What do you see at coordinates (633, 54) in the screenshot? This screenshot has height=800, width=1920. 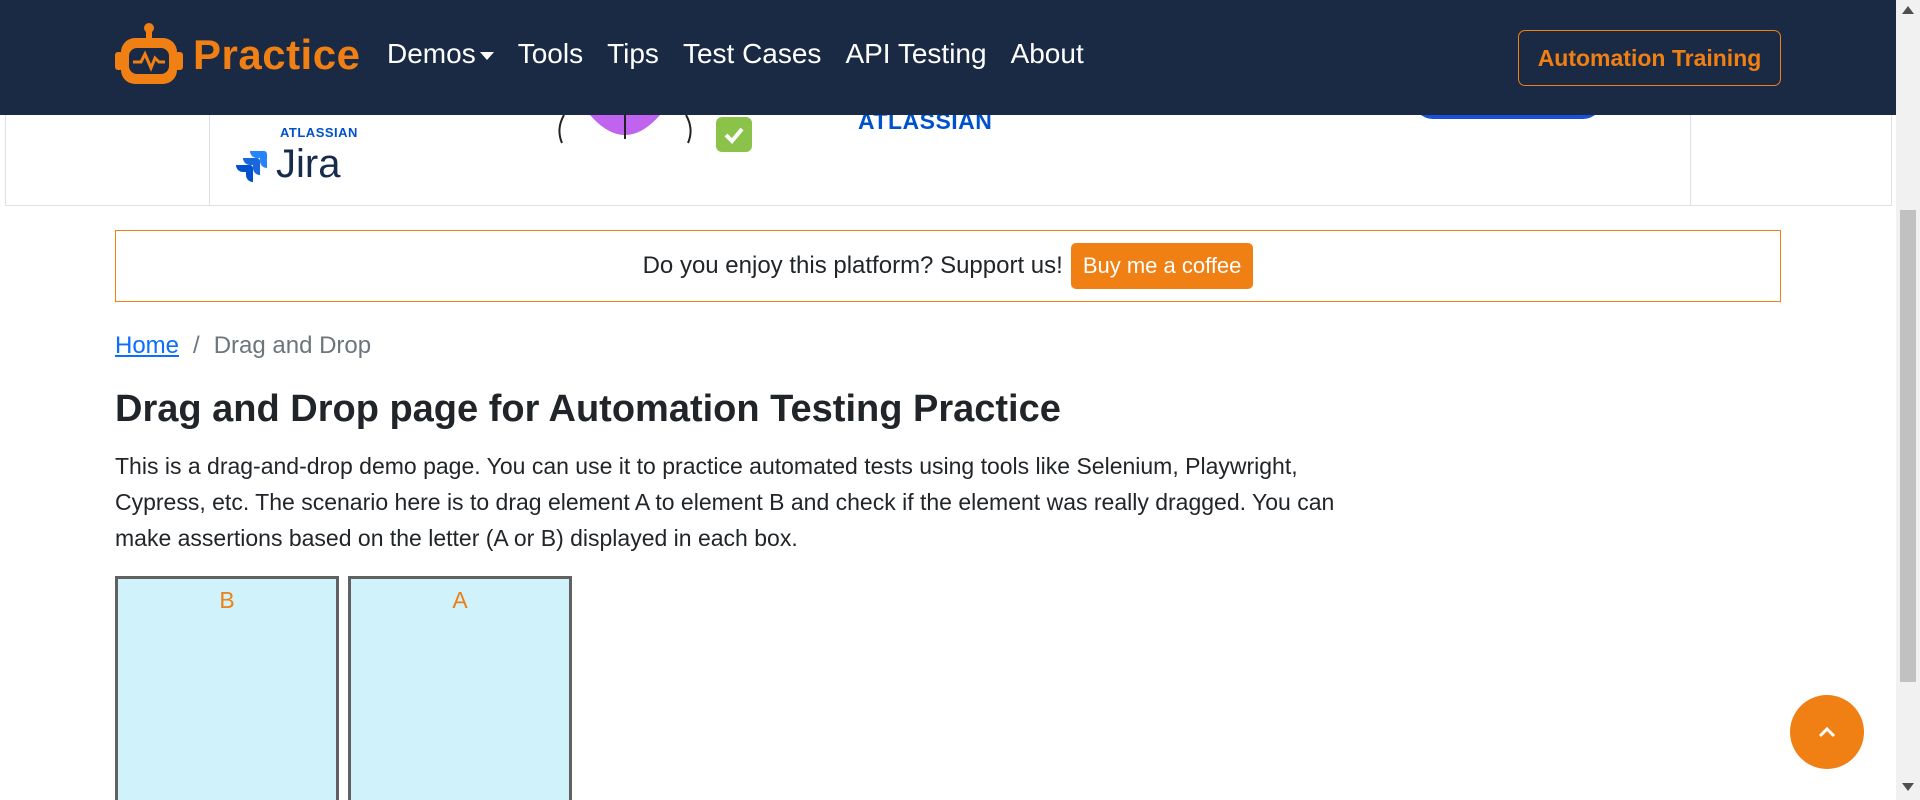 I see `nav-tips: Tips` at bounding box center [633, 54].